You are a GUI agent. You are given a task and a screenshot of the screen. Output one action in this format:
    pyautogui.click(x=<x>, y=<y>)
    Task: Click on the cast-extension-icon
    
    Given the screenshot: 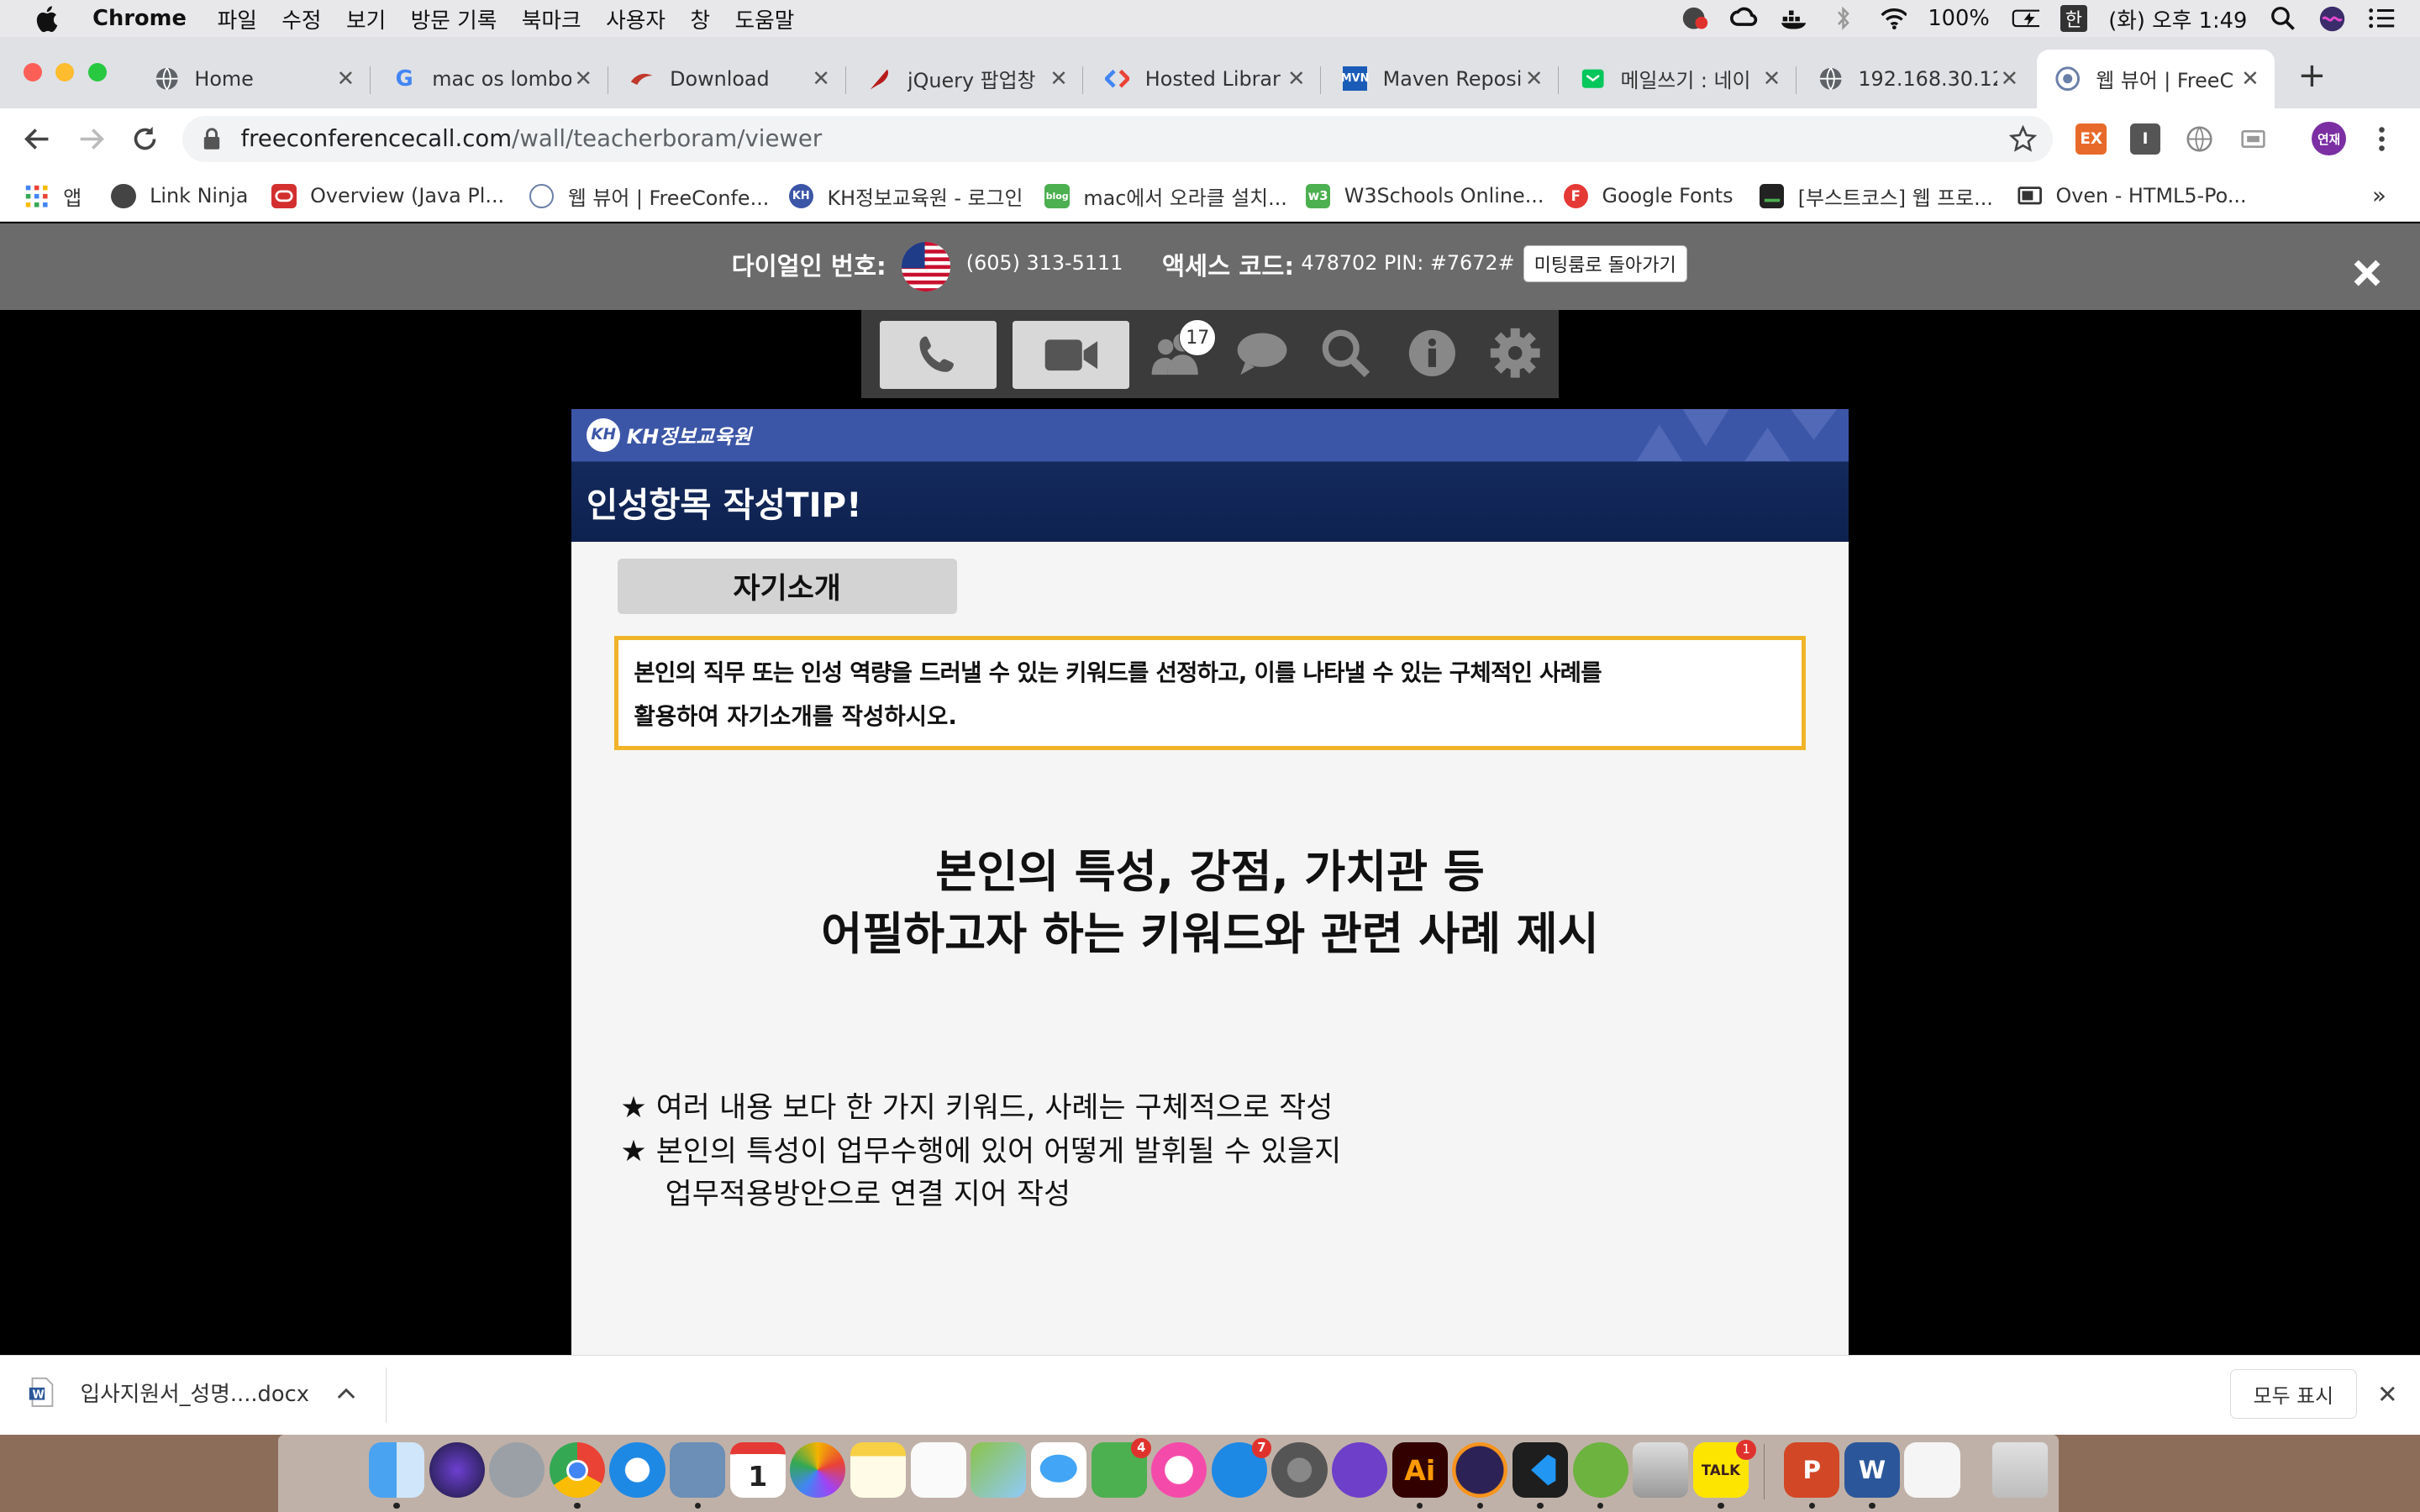 What is the action you would take?
    pyautogui.click(x=2253, y=139)
    